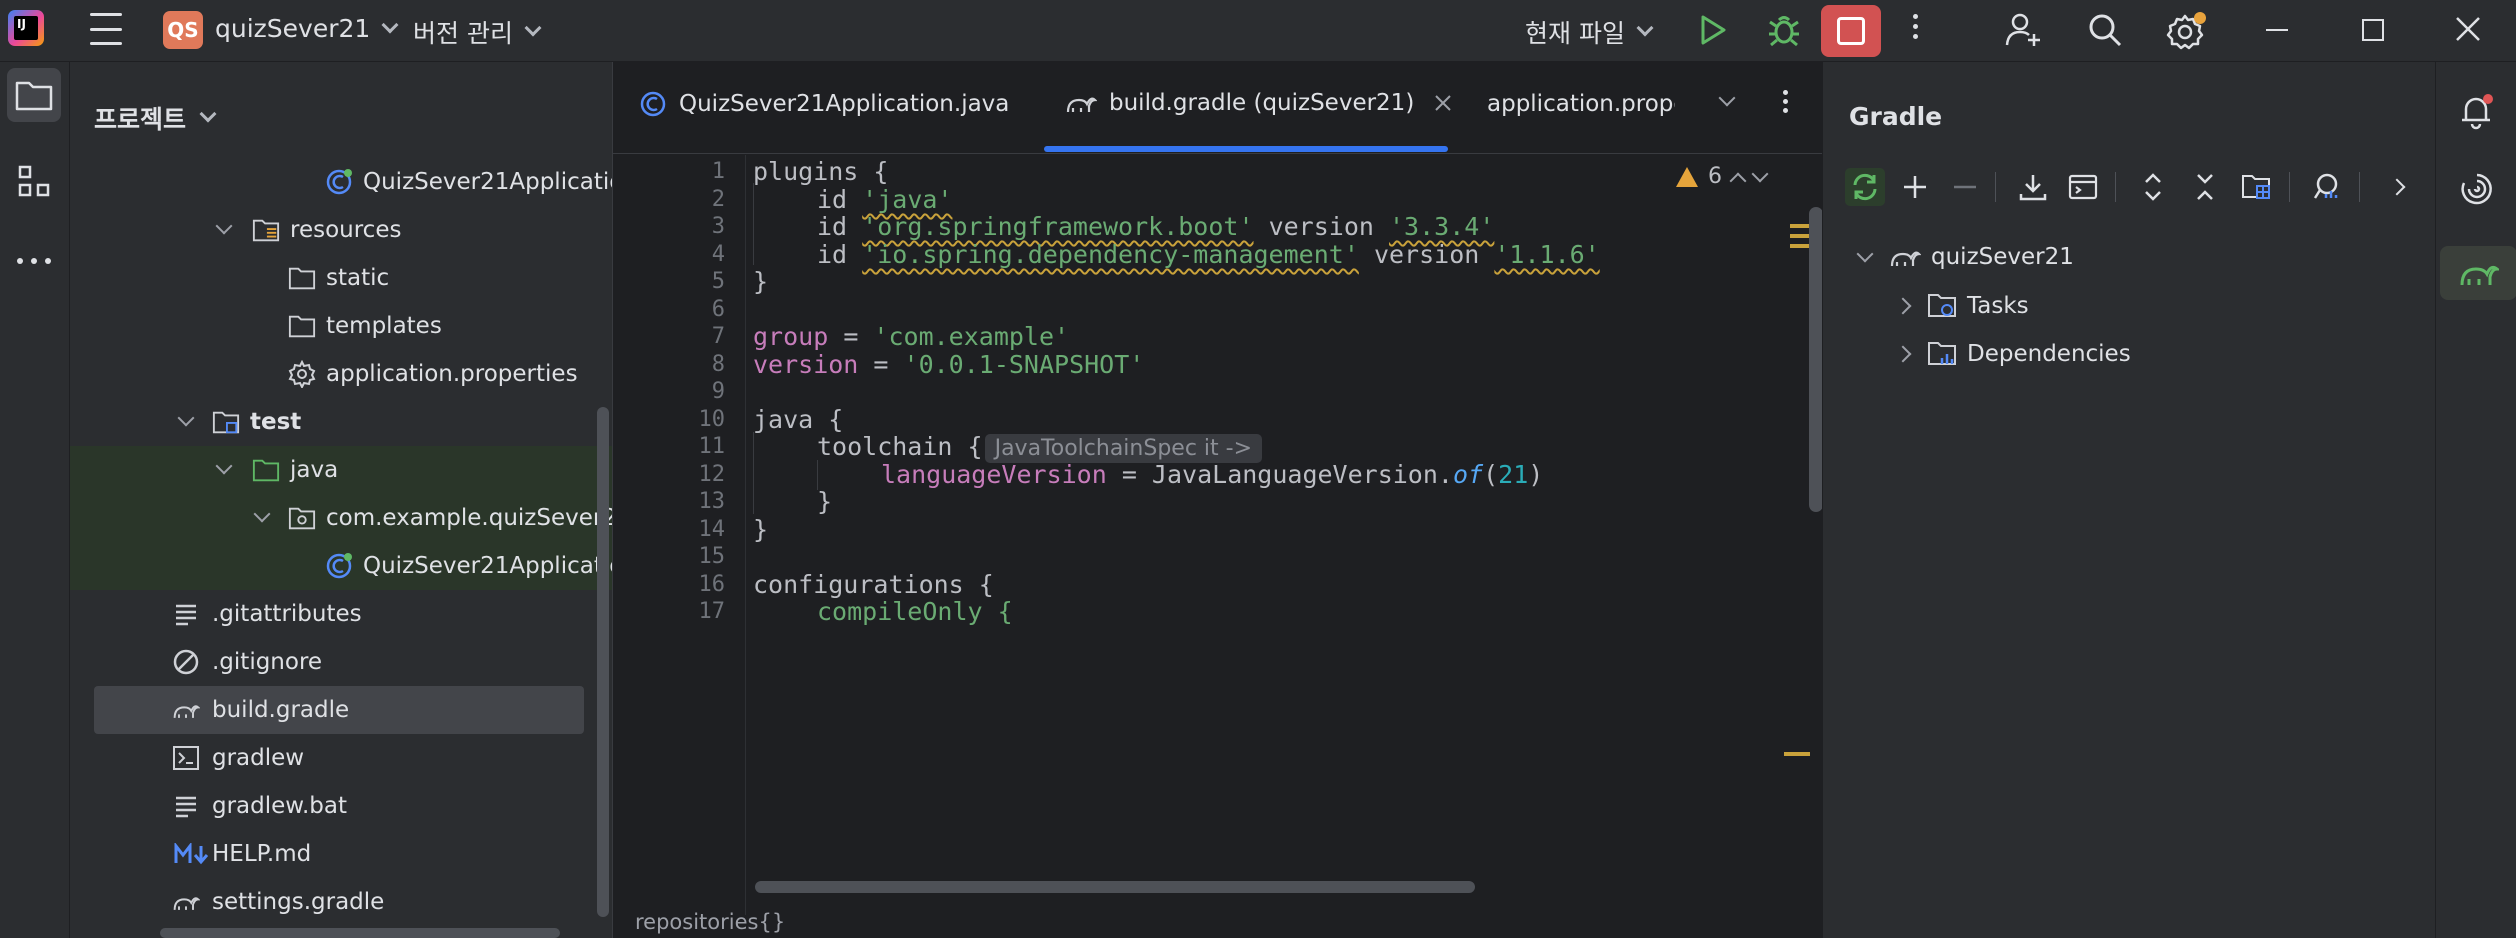 The height and width of the screenshot is (938, 2516). I want to click on app-logo-icon: IJ, so click(26, 28).